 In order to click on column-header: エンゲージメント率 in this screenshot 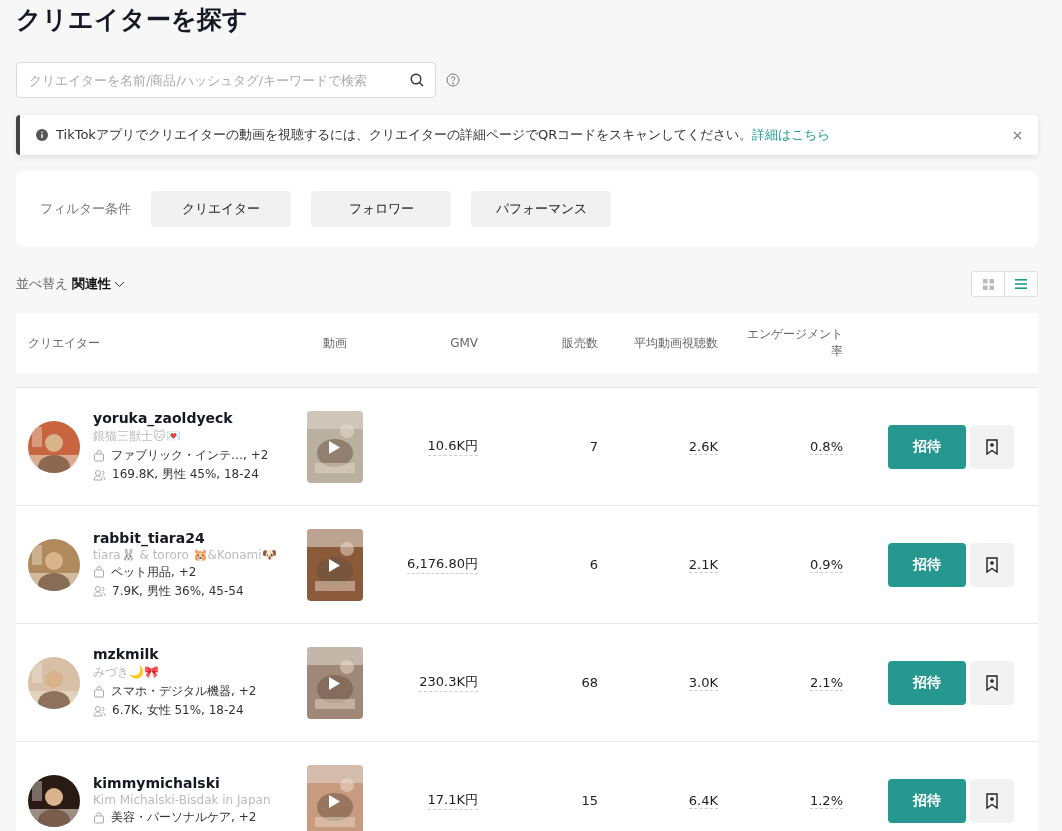, I will do `click(794, 343)`.